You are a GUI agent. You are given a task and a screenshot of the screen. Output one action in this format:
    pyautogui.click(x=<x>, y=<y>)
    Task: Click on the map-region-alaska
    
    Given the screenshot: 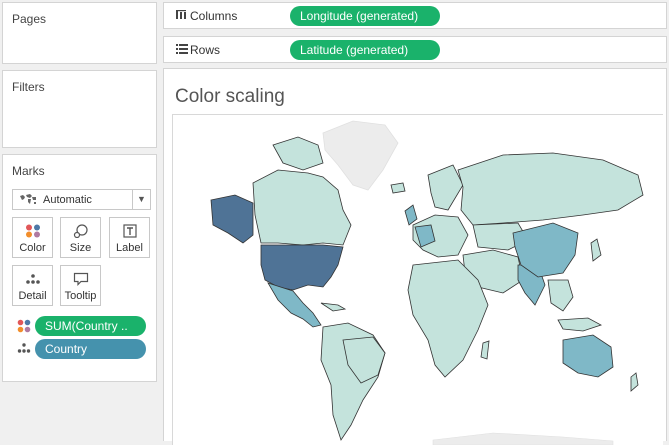 What is the action you would take?
    pyautogui.click(x=232, y=219)
    